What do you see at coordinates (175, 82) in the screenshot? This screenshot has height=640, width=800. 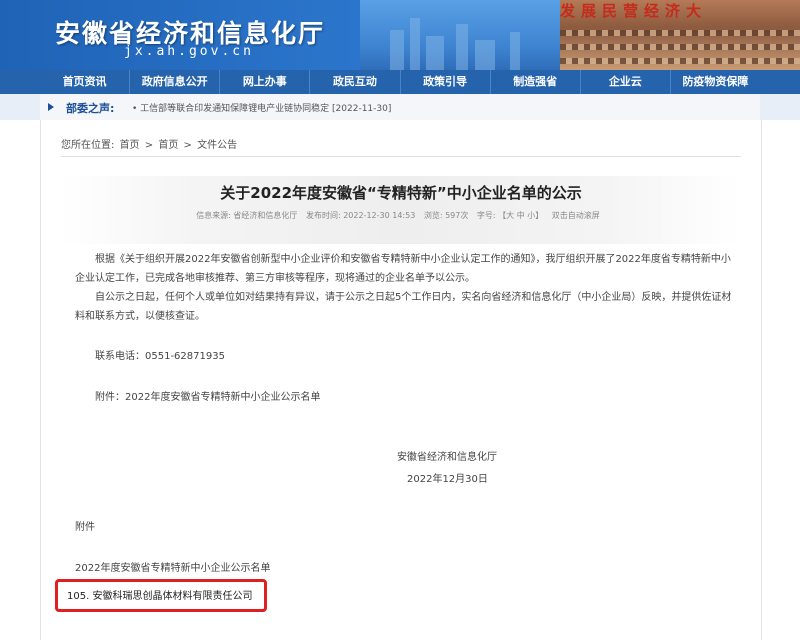 I see `nav-item-gov-info: 政府信息公开` at bounding box center [175, 82].